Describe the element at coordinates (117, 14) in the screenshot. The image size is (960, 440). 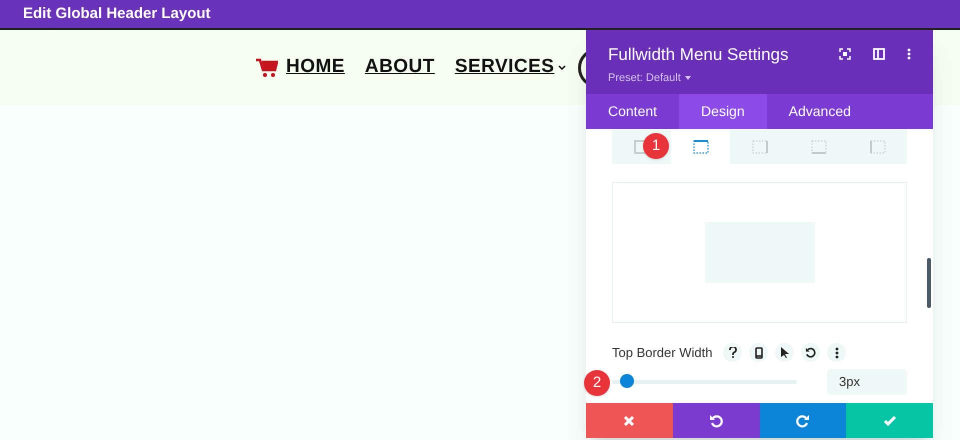
I see `window-title: Edit Global Header Layout` at that location.